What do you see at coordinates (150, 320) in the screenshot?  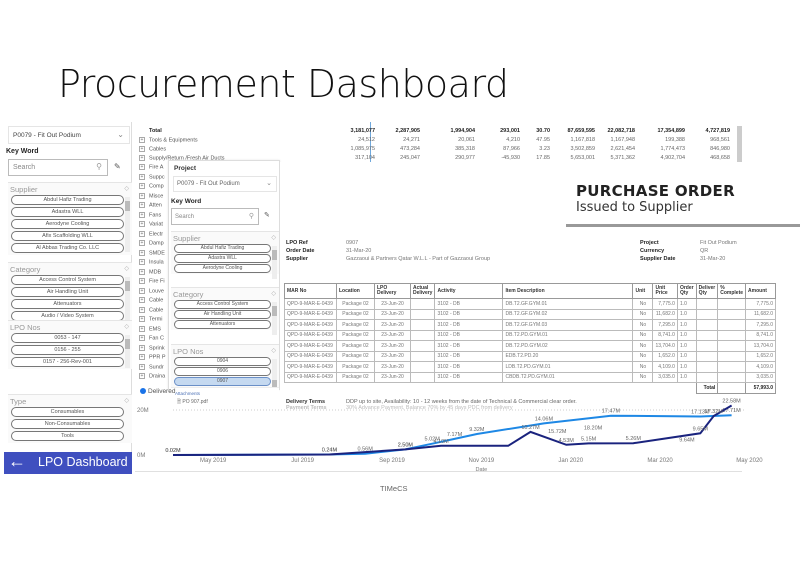 I see `matrix-row: + Termi` at bounding box center [150, 320].